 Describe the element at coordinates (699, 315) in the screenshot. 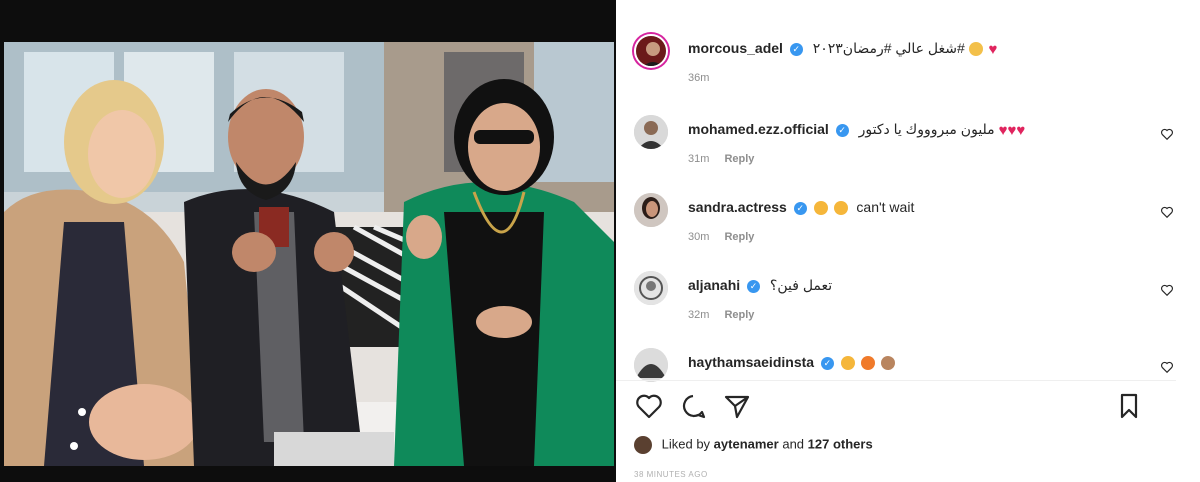

I see `comment-time: 32m` at that location.